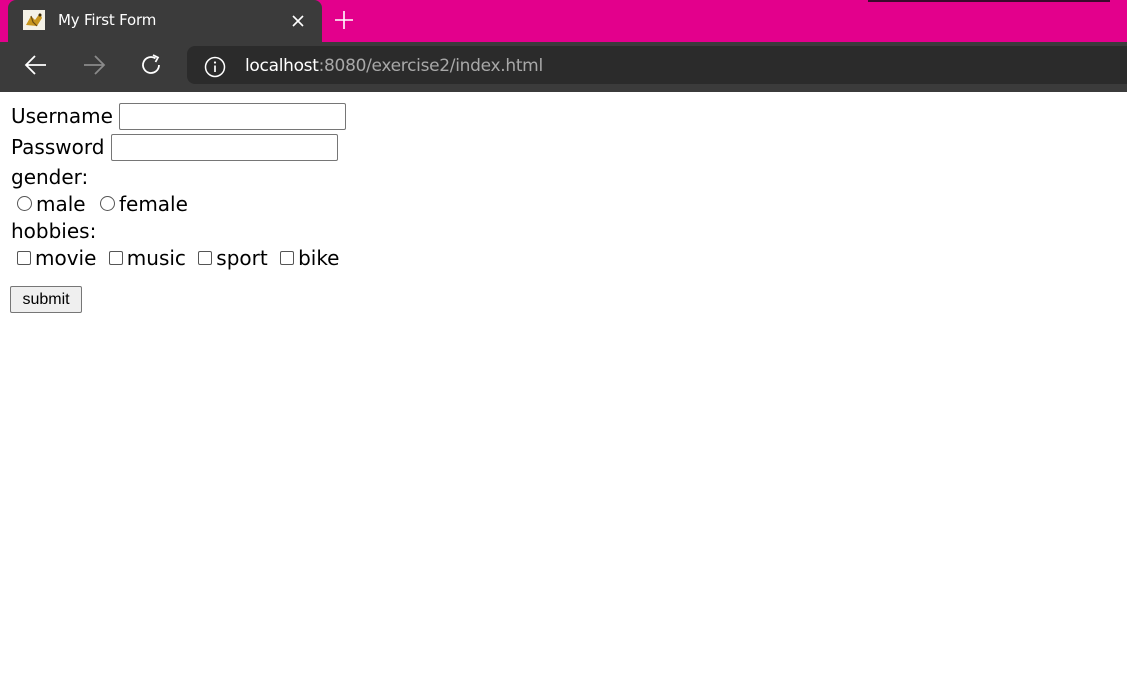 The image size is (1127, 682). Describe the element at coordinates (657, 65) in the screenshot. I see `address-bar: localhost:8080/exercise2/index.html` at that location.